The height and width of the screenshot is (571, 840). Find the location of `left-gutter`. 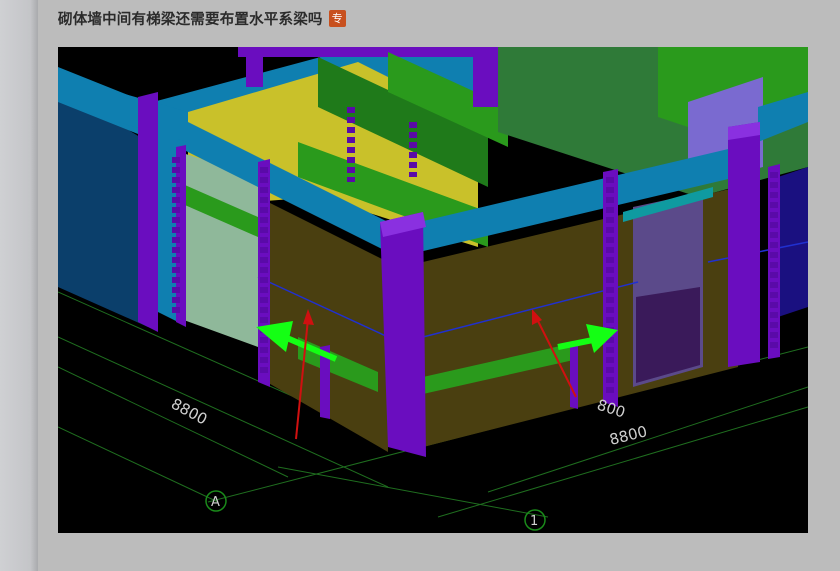

left-gutter is located at coordinates (19, 285).